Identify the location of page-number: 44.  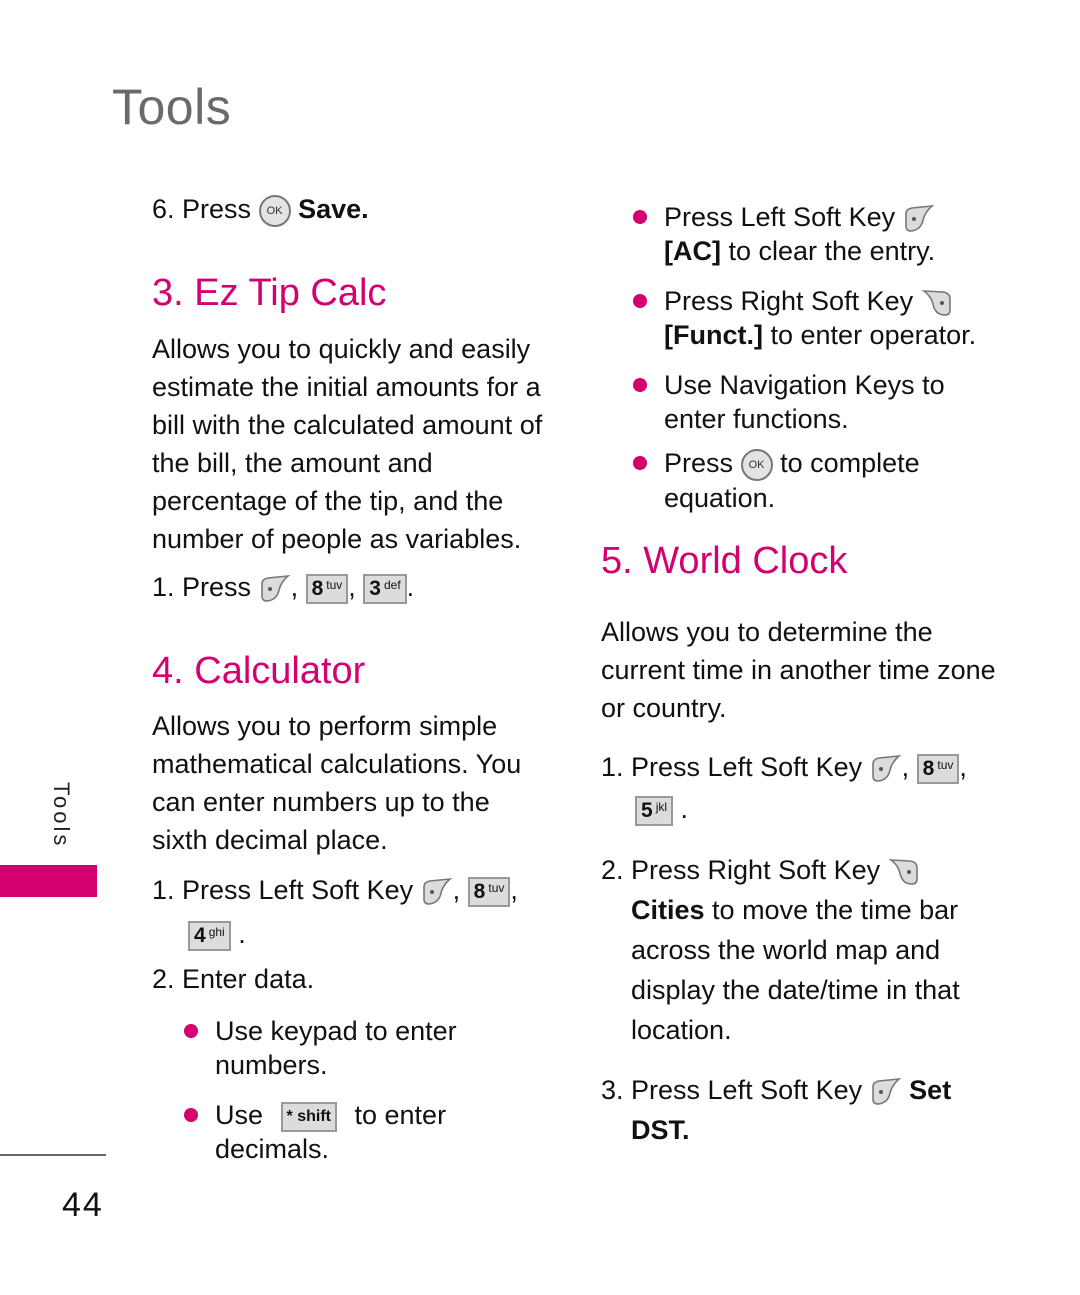
(83, 1205).